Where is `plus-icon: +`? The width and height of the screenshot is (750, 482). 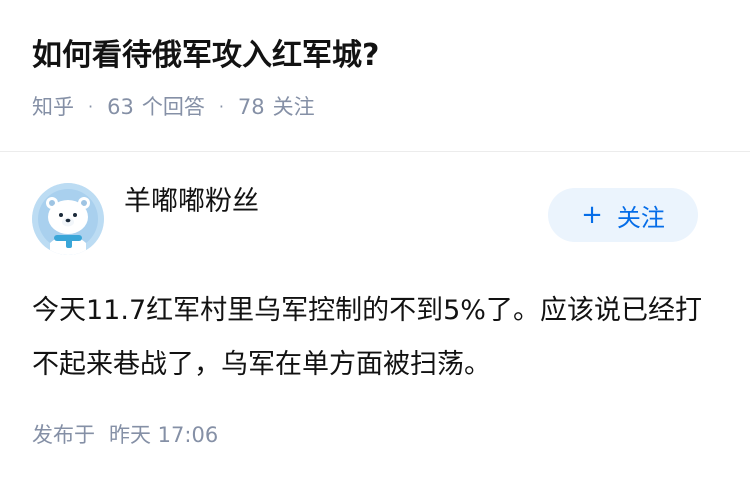 plus-icon: + is located at coordinates (592, 215).